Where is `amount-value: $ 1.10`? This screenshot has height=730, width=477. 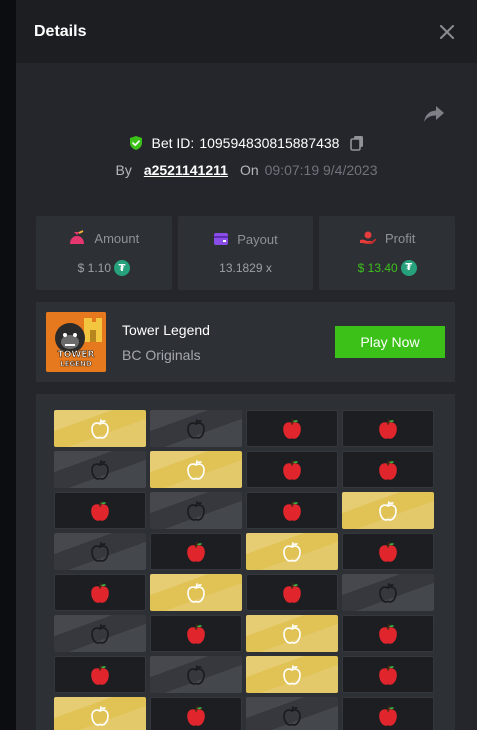 amount-value: $ 1.10 is located at coordinates (94, 268).